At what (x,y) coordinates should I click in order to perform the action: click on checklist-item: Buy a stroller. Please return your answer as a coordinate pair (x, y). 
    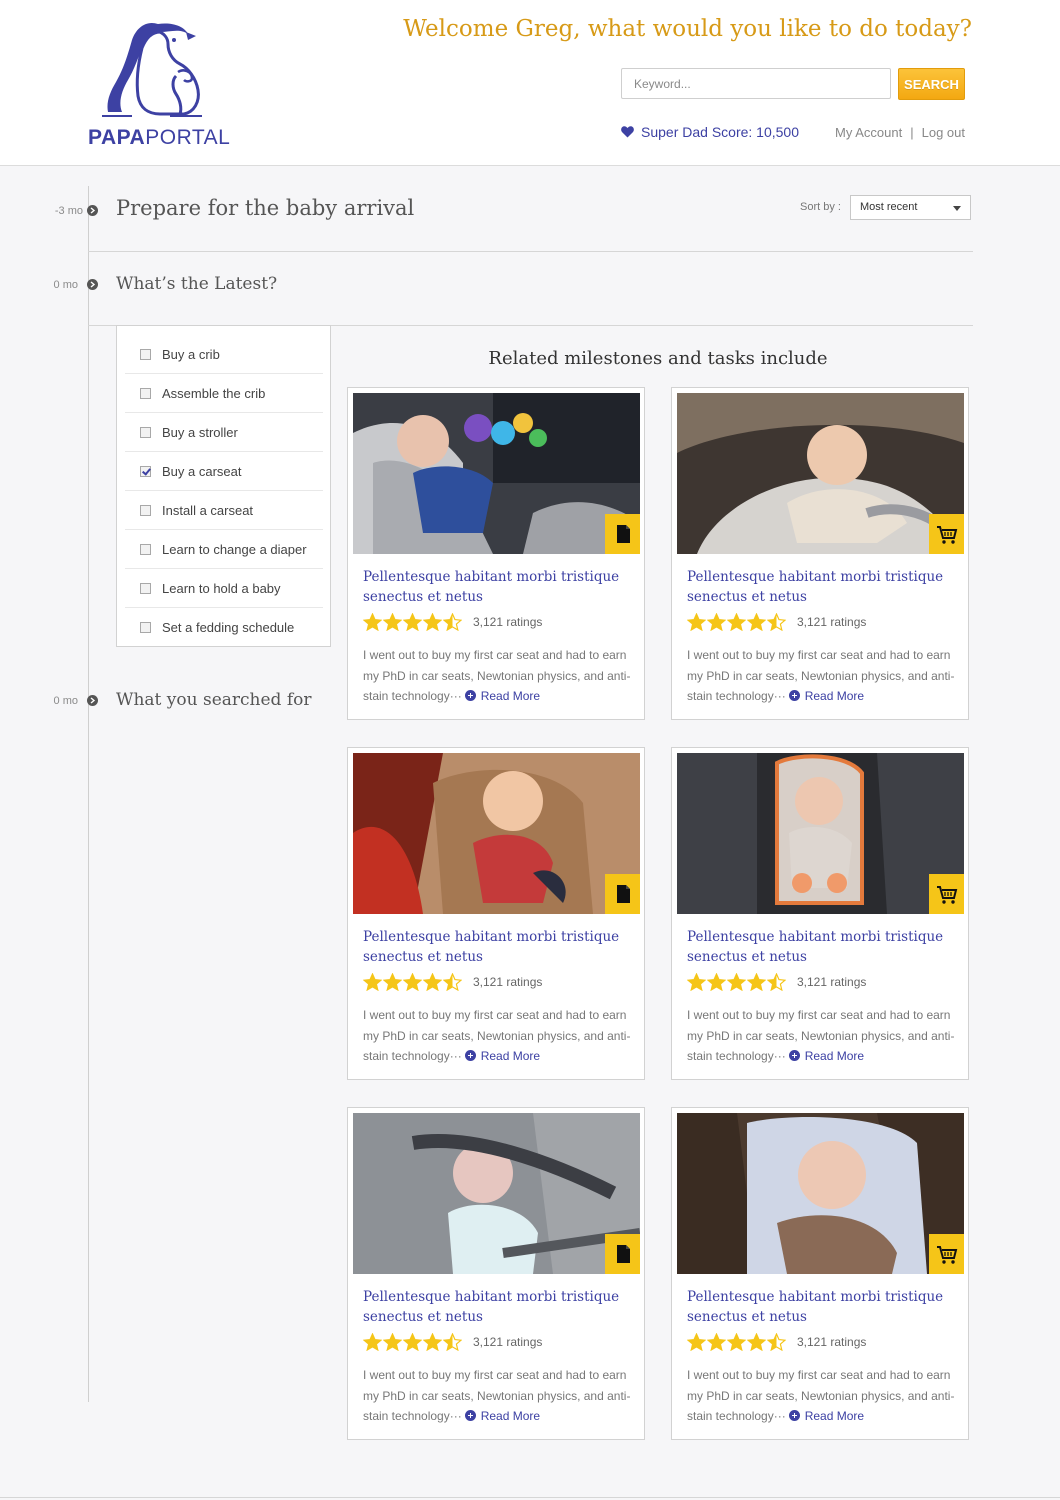
    Looking at the image, I should click on (224, 432).